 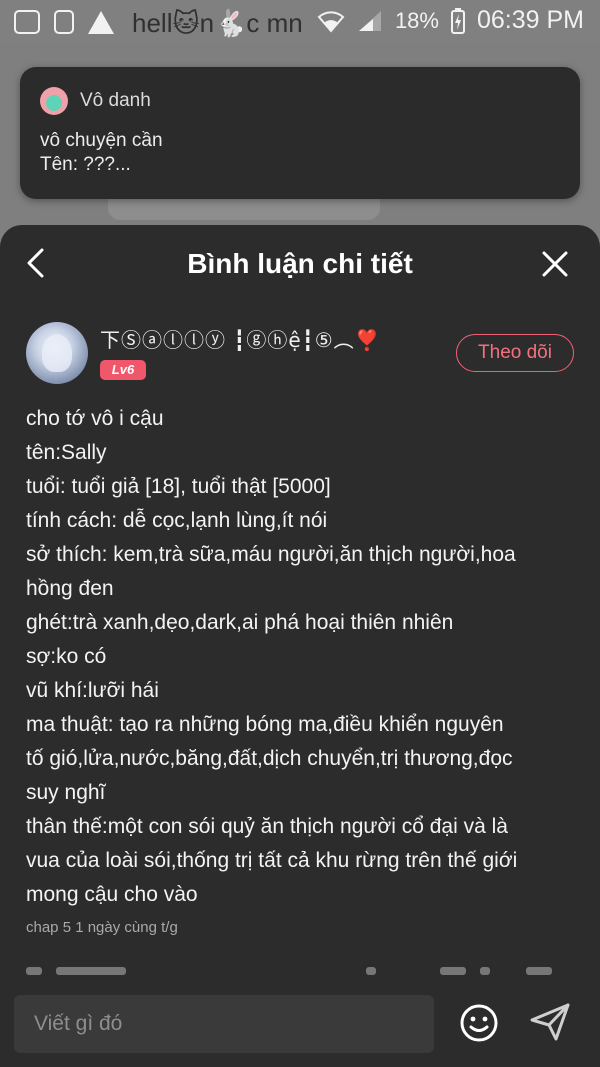 What do you see at coordinates (123, 370) in the screenshot?
I see `level-badge: Lv6` at bounding box center [123, 370].